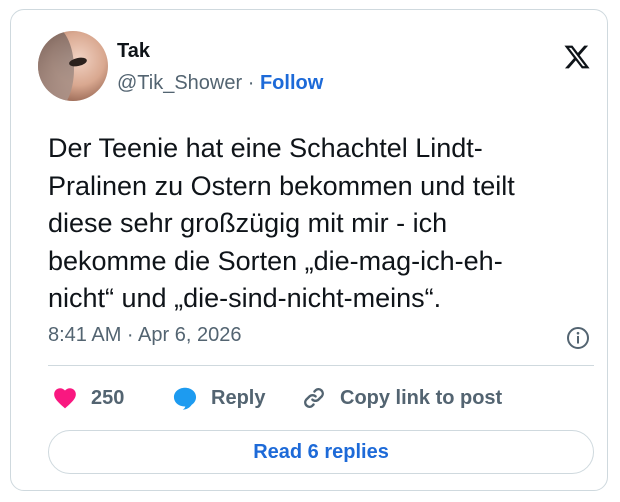  What do you see at coordinates (108, 397) in the screenshot?
I see `like-count: 250` at bounding box center [108, 397].